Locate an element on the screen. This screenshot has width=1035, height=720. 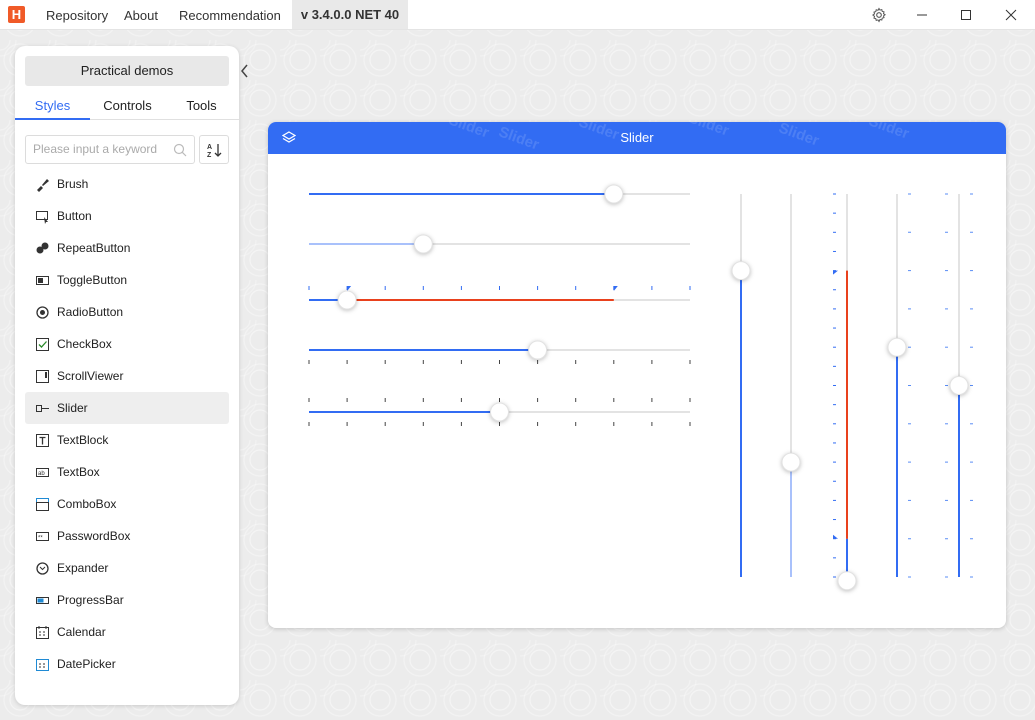
search-placeholder: Please input a keyword is located at coordinates (95, 149).